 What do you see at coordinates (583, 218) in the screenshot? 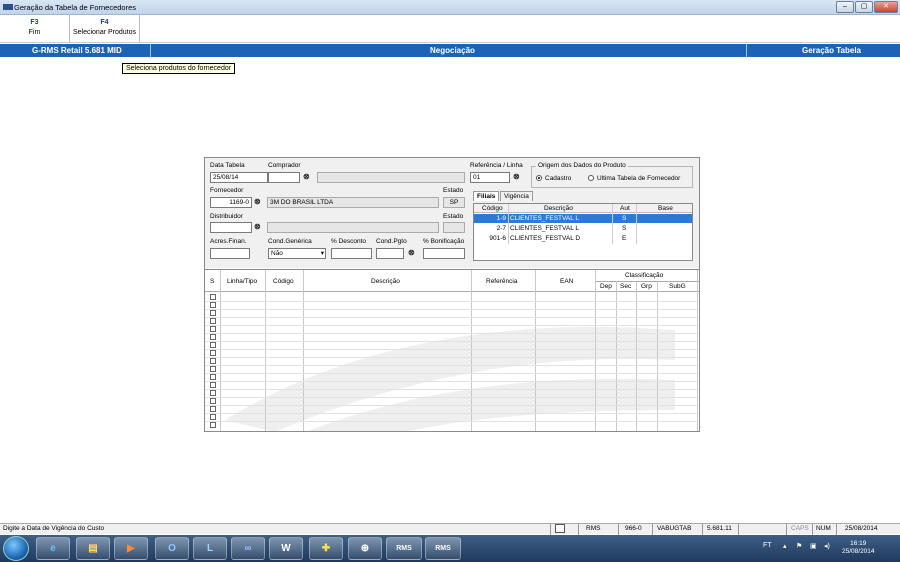
I see `filiais-row: 1-9 CLIENTES_FESTVAL L S` at bounding box center [583, 218].